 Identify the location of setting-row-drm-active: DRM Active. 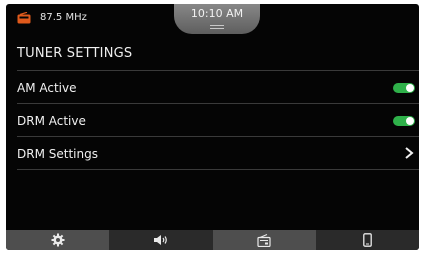
(218, 120).